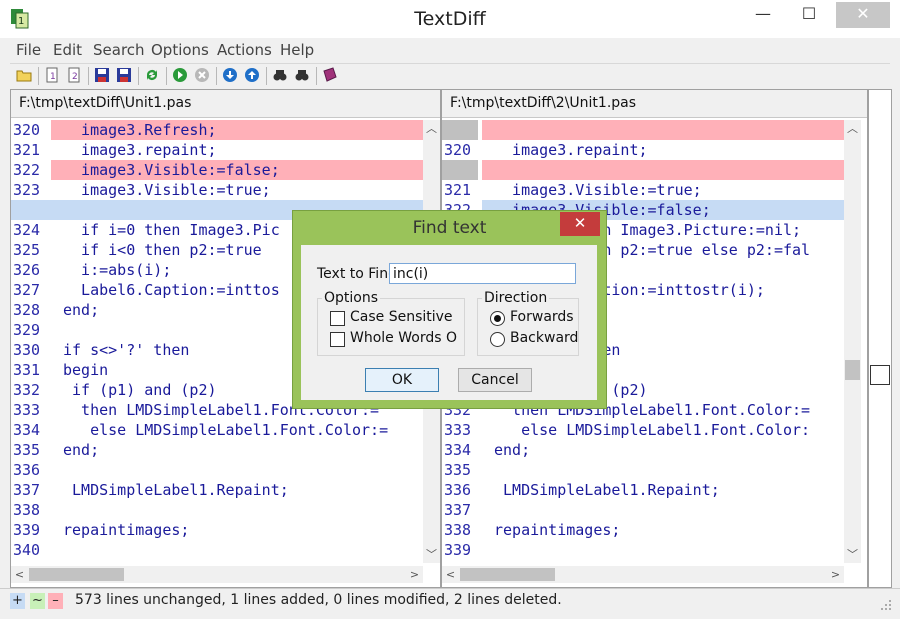  Describe the element at coordinates (217, 574) in the screenshot. I see `left-horizontal-scrollbar: < >` at that location.